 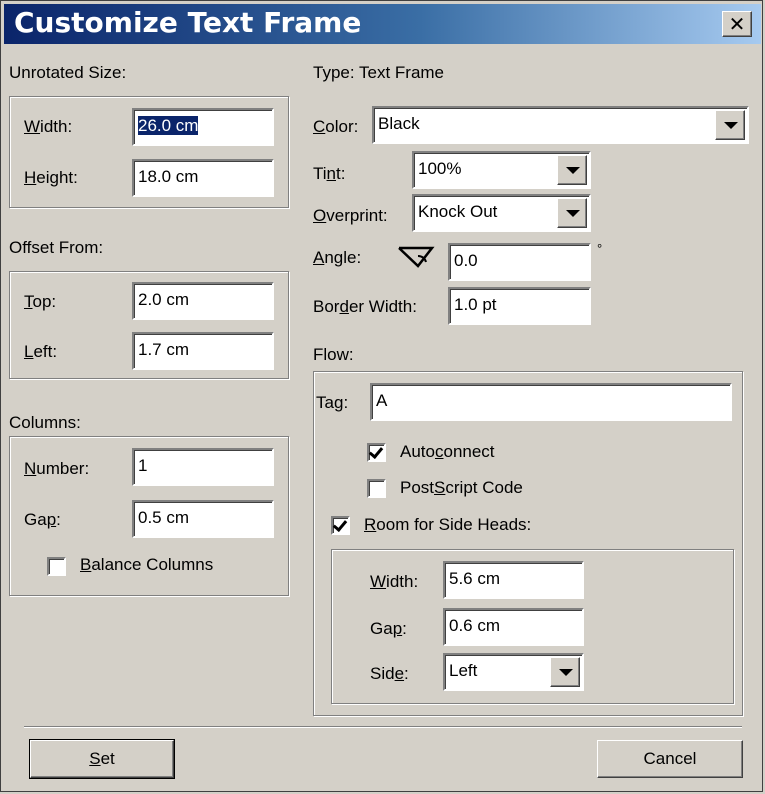 I want to click on postscript-code-label: PostScript Code, so click(x=461, y=487).